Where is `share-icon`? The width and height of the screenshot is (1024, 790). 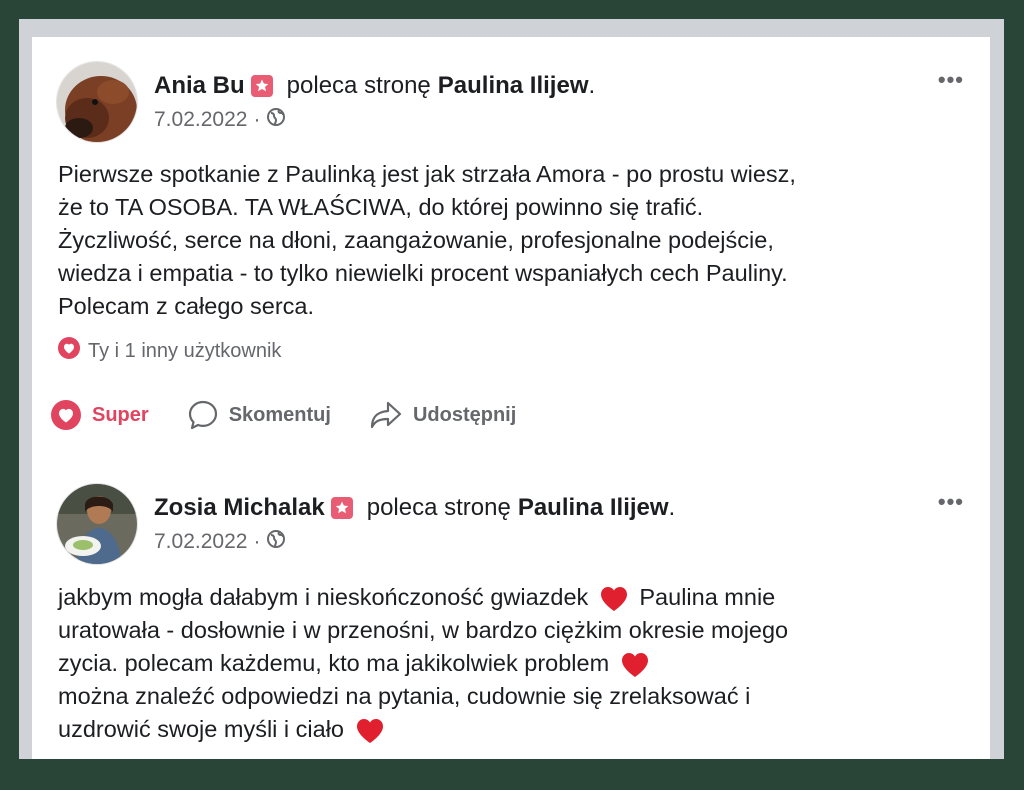 share-icon is located at coordinates (386, 415).